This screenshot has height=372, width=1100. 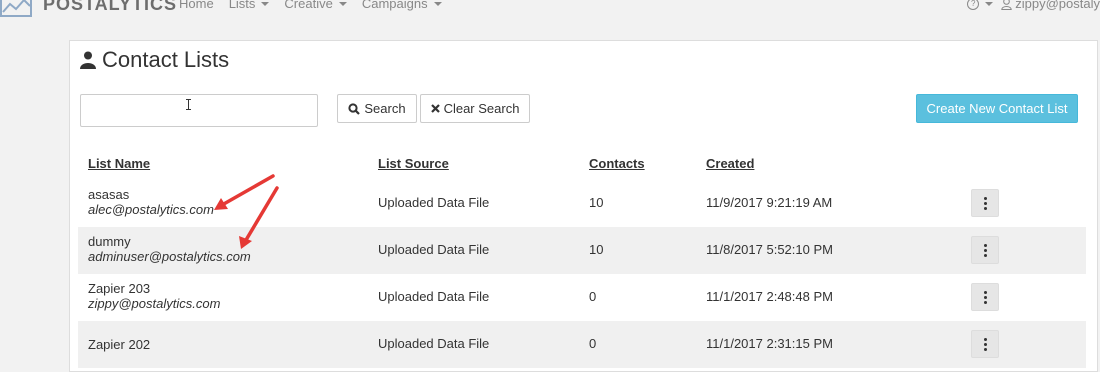 I want to click on list-name: asasas, so click(x=109, y=194).